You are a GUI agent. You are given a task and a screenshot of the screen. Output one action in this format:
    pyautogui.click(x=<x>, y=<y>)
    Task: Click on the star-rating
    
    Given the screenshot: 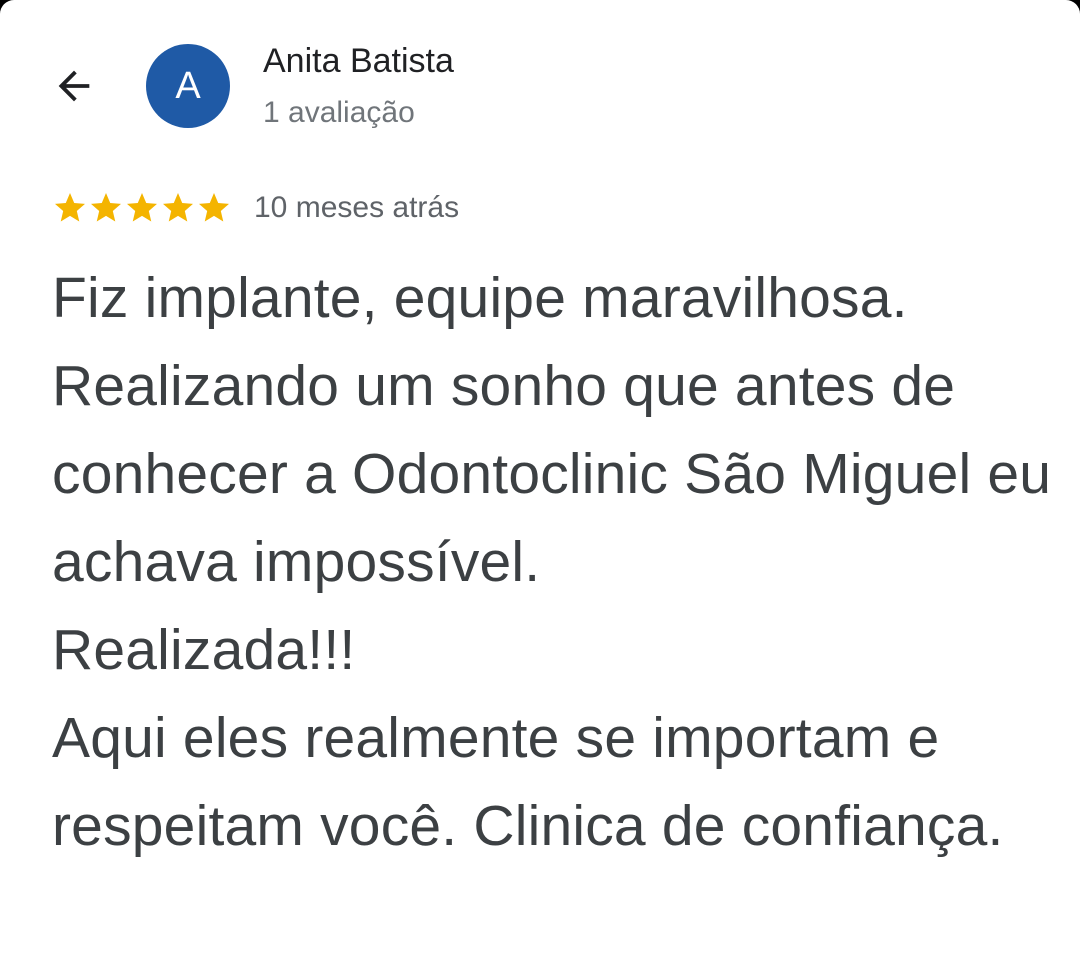 What is the action you would take?
    pyautogui.click(x=142, y=208)
    